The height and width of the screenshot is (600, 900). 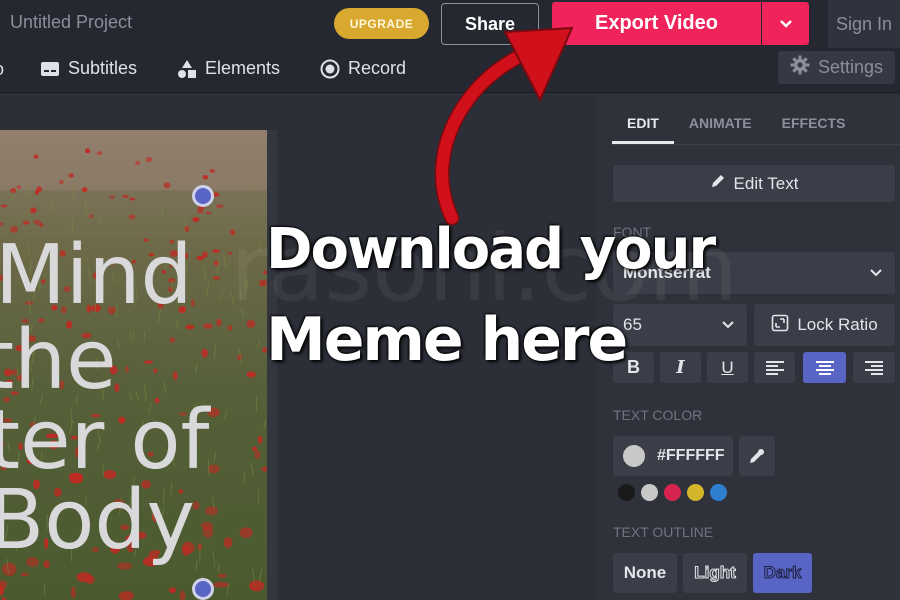 What do you see at coordinates (718, 183) in the screenshot?
I see `pencil-icon` at bounding box center [718, 183].